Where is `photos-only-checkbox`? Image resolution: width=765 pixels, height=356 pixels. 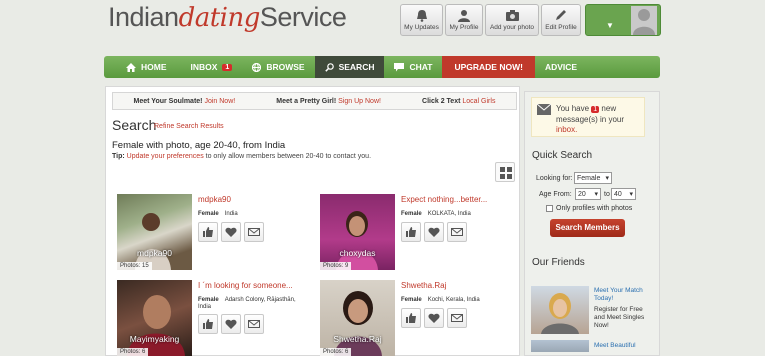 photos-only-checkbox is located at coordinates (549, 208).